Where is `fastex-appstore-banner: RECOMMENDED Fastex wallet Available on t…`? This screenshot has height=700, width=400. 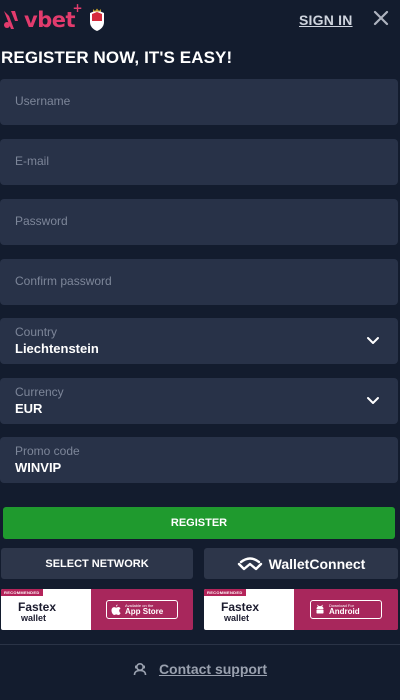 fastex-appstore-banner: RECOMMENDED Fastex wallet Available on t… is located at coordinates (97, 609).